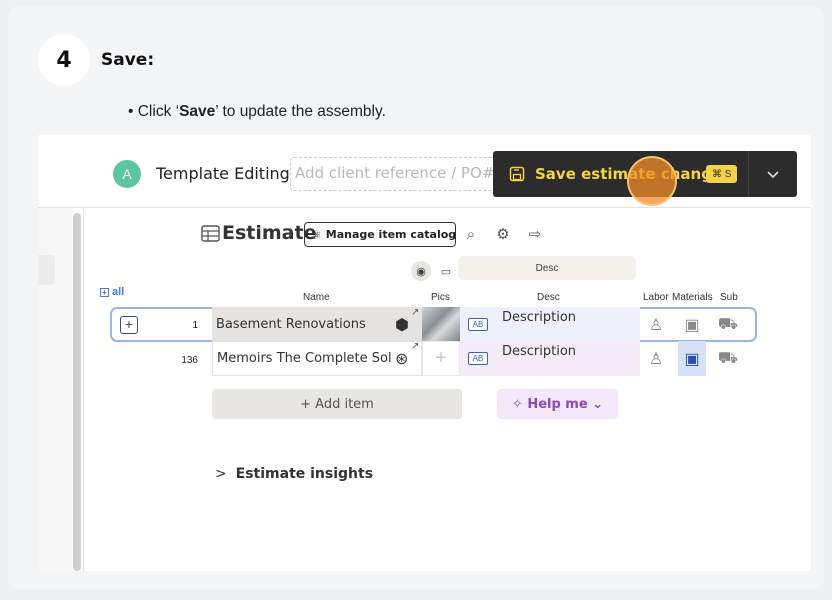 This screenshot has height=600, width=832. Describe the element at coordinates (64, 60) in the screenshot. I see `step-number-badge: 4` at that location.